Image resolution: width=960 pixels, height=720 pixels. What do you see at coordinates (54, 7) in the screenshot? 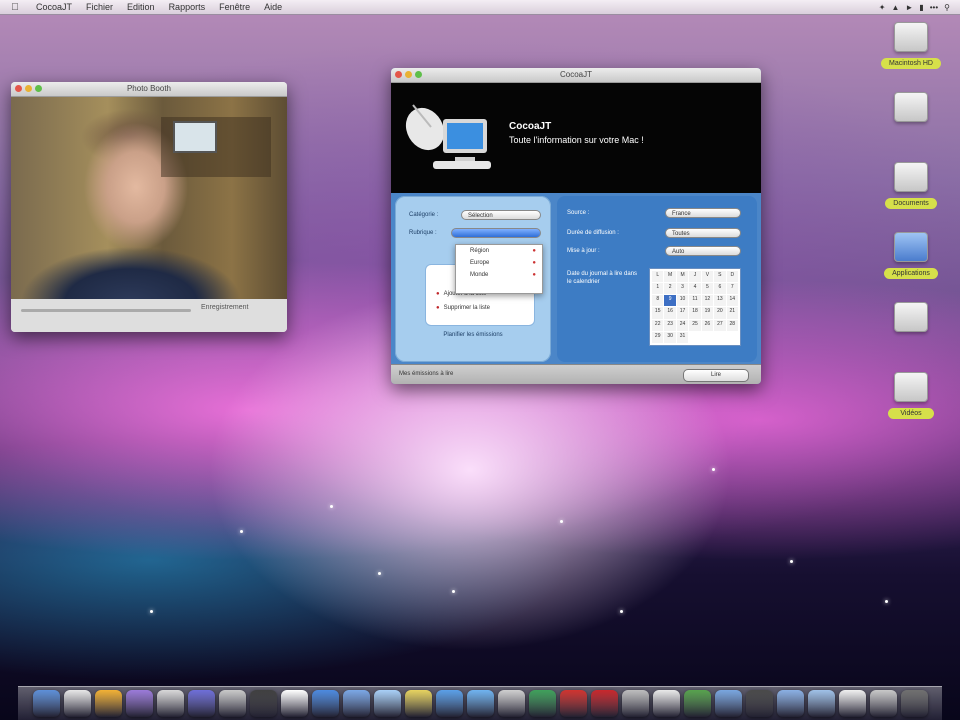
I see `menu-app: CocoaJT` at bounding box center [54, 7].